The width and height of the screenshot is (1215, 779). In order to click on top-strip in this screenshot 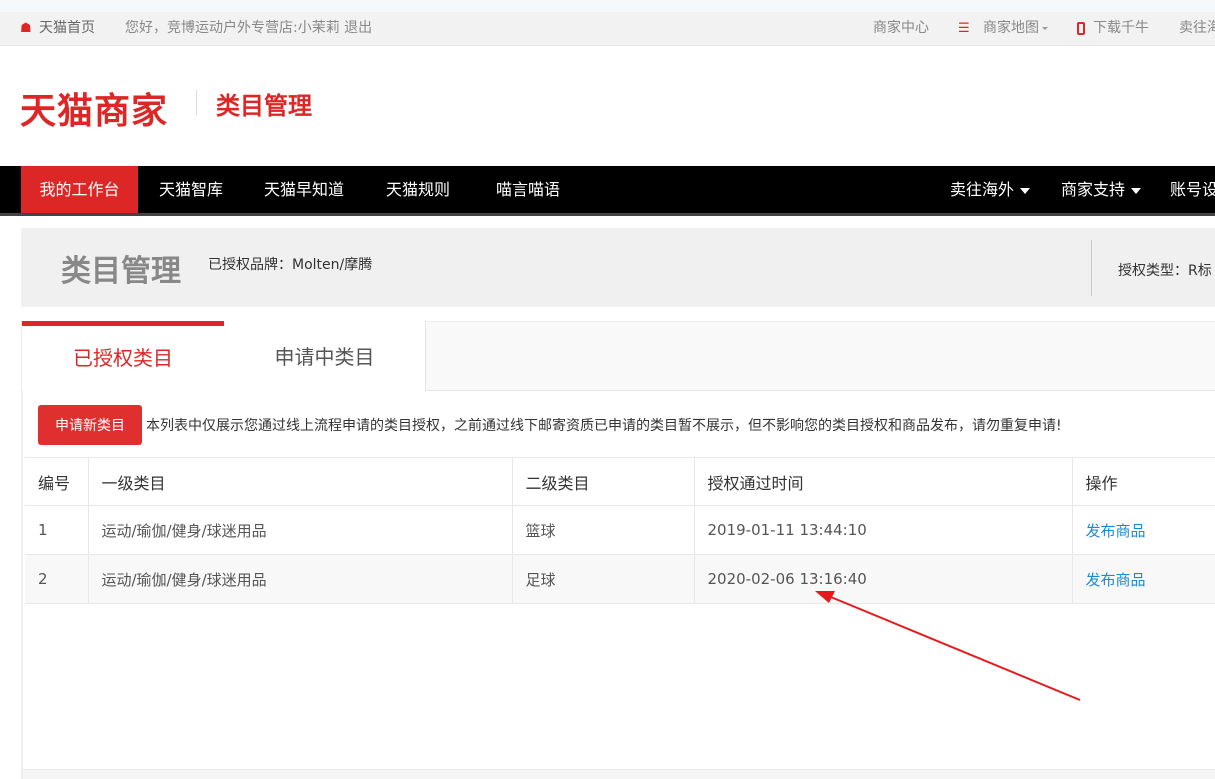, I will do `click(607, 6)`.